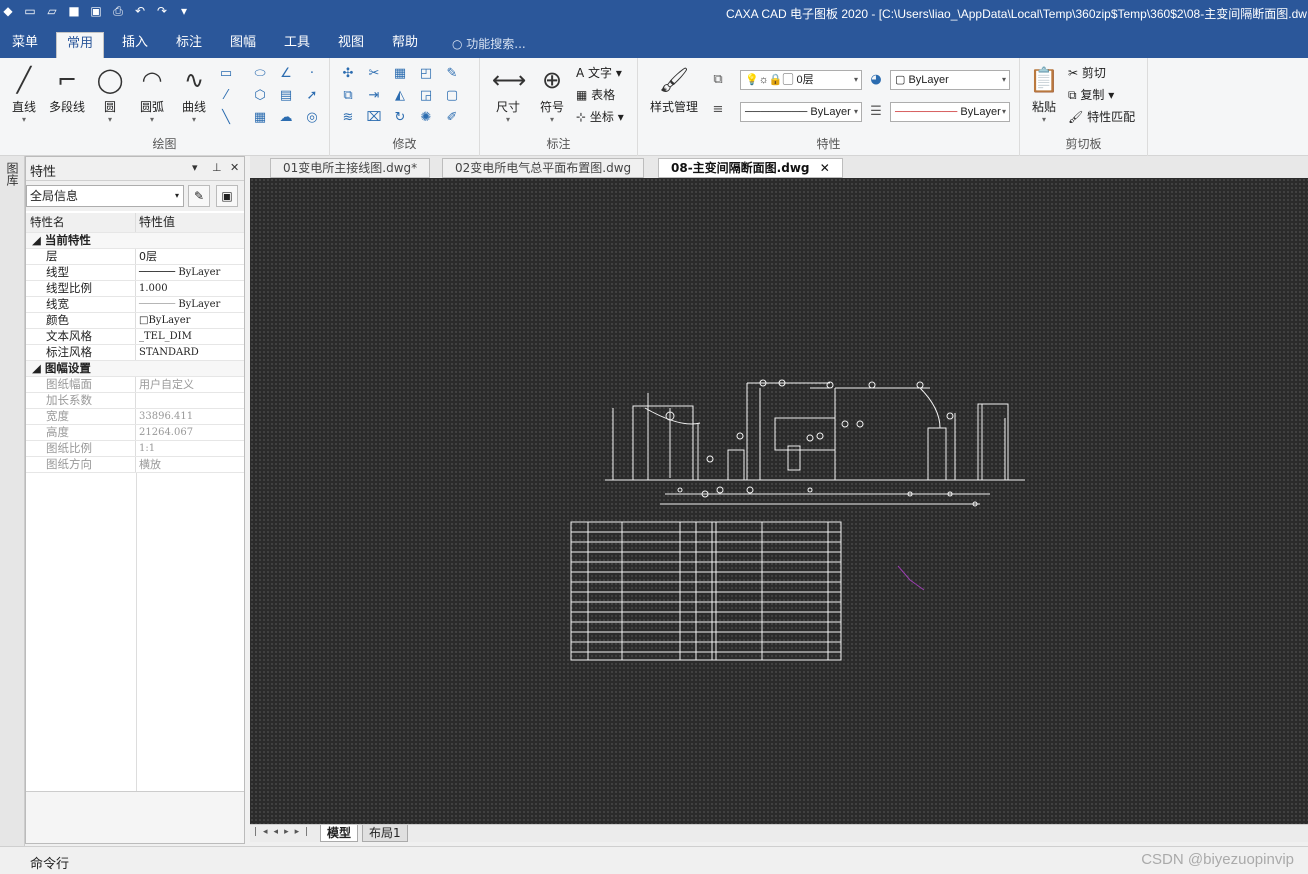  I want to click on cut-tool: ✂ 剪切, so click(1087, 72).